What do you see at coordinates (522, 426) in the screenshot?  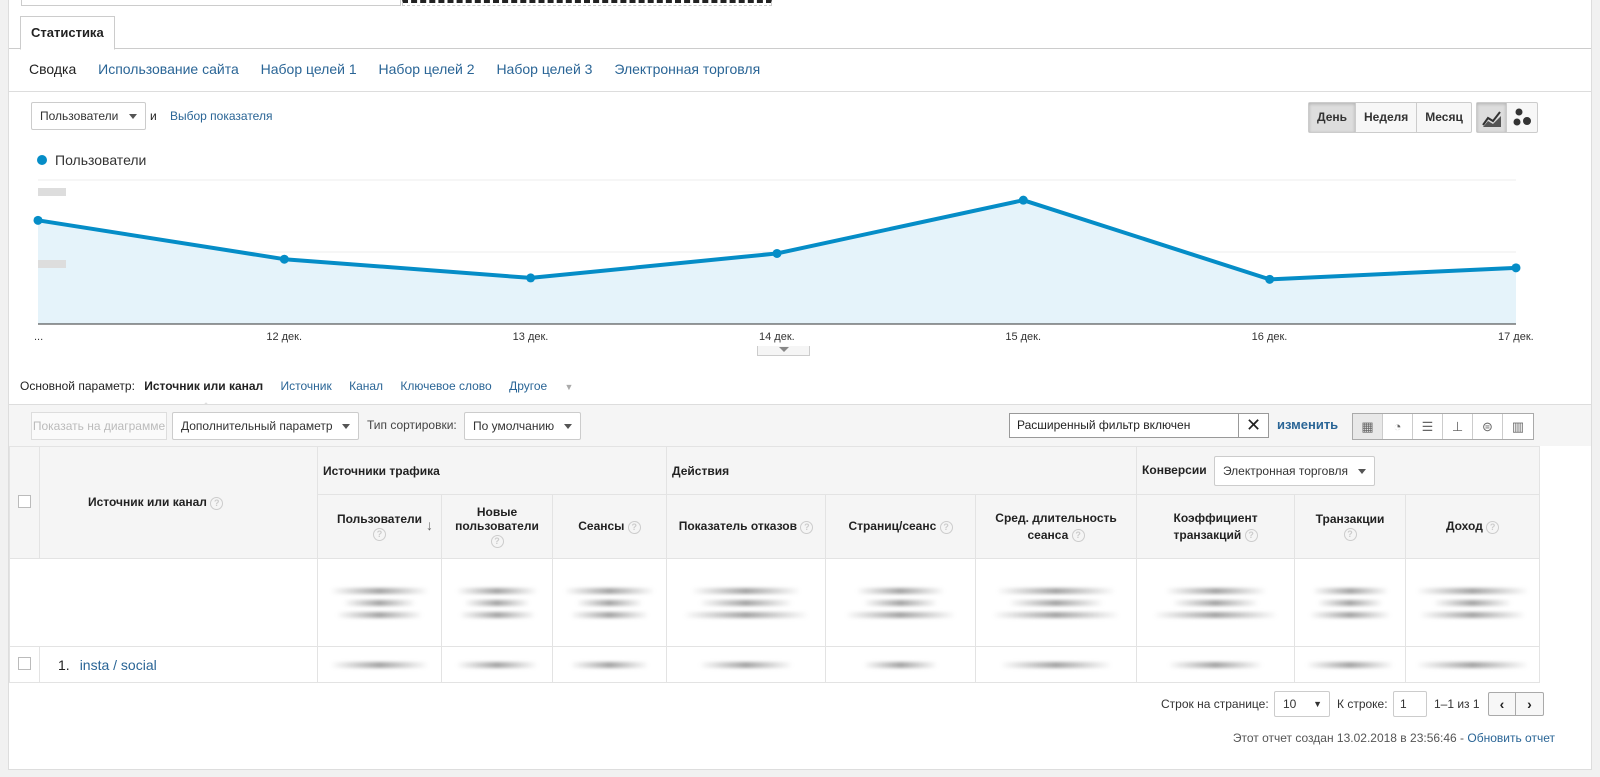 I see `sort-type-select: По умолчанию` at bounding box center [522, 426].